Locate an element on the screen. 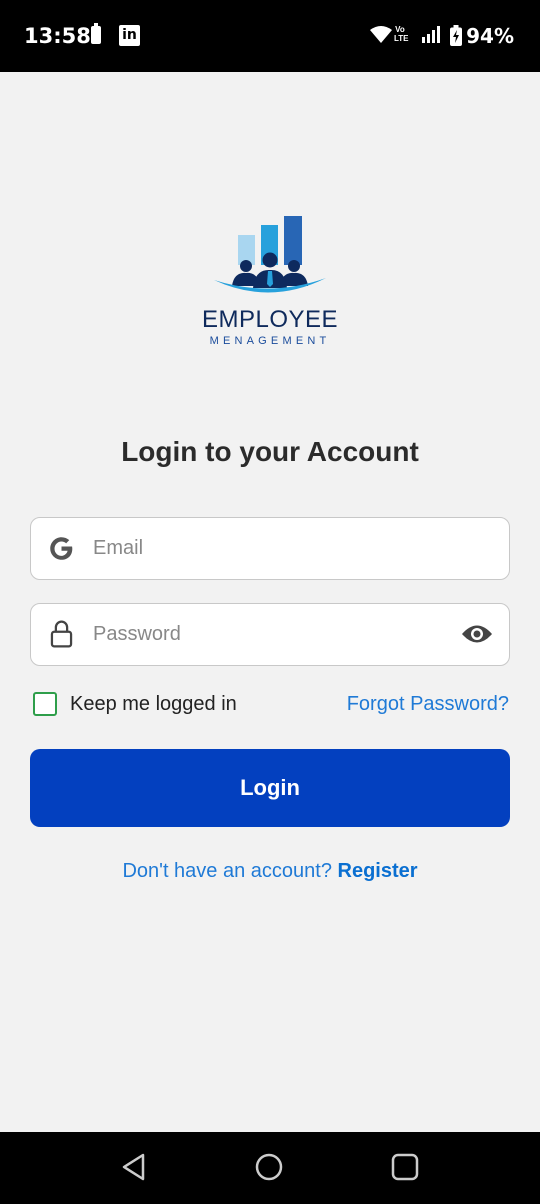  battery-percent: 94% is located at coordinates (490, 36).